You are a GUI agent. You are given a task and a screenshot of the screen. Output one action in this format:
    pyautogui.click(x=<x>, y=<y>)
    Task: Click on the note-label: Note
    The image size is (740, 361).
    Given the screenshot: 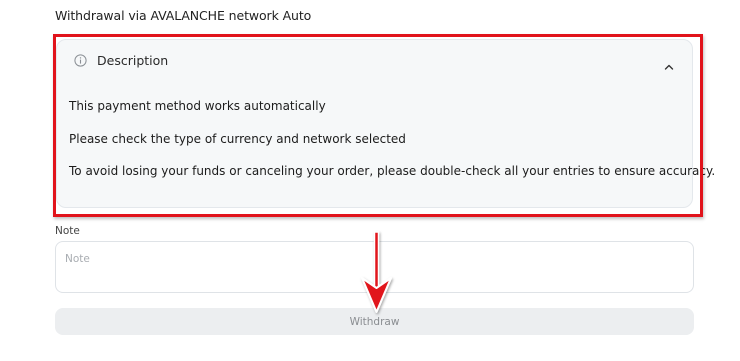 What is the action you would take?
    pyautogui.click(x=67, y=231)
    